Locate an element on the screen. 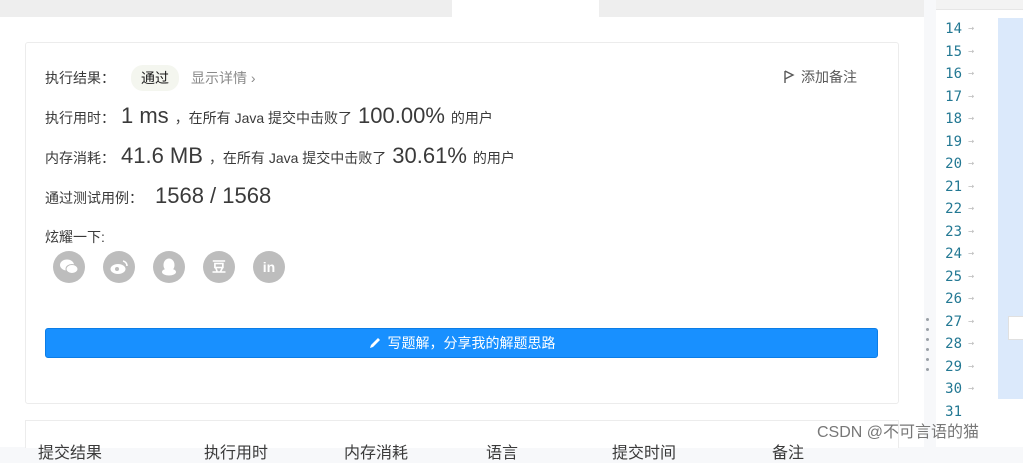  result-row: 执行结果： 通过 显示详情 › is located at coordinates (150, 78).